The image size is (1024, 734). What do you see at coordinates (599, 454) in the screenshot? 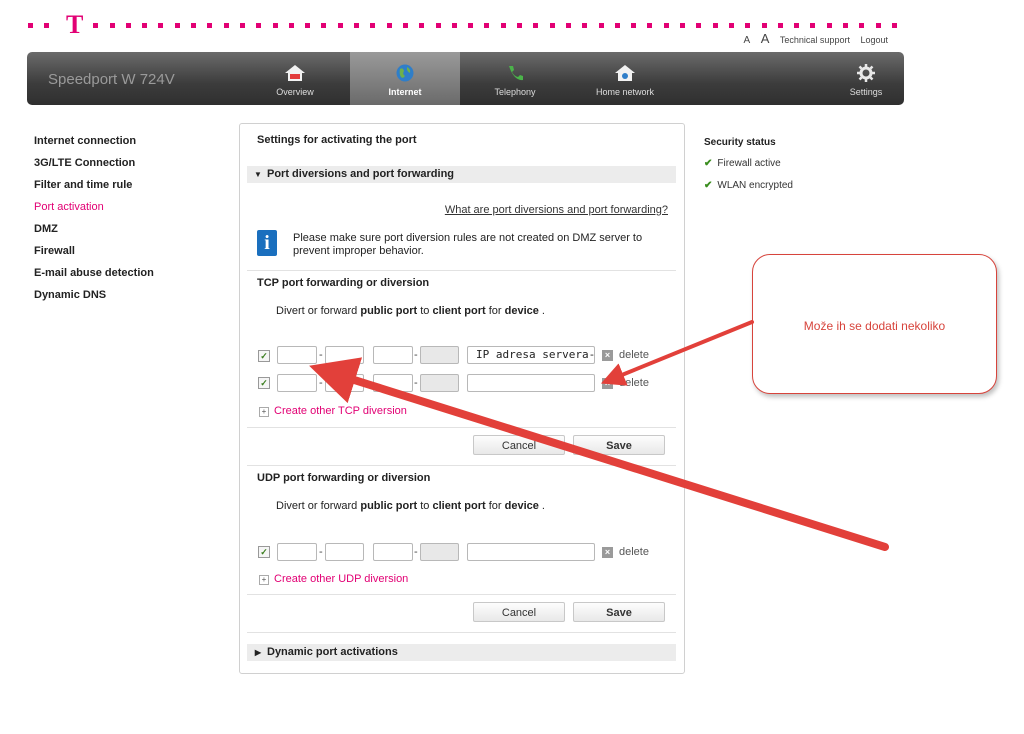
I see `big-arrow` at bounding box center [599, 454].